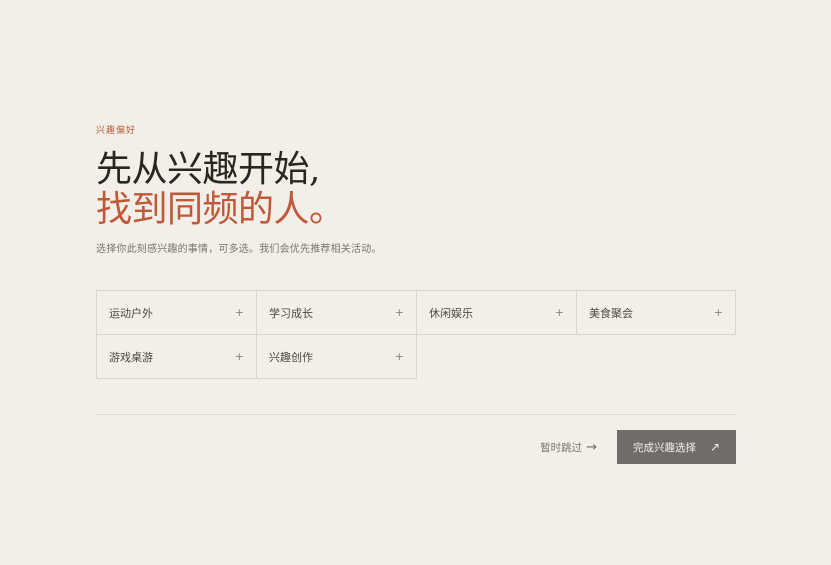 This screenshot has width=831, height=565. Describe the element at coordinates (591, 447) in the screenshot. I see `arrow-right-icon: →` at that location.